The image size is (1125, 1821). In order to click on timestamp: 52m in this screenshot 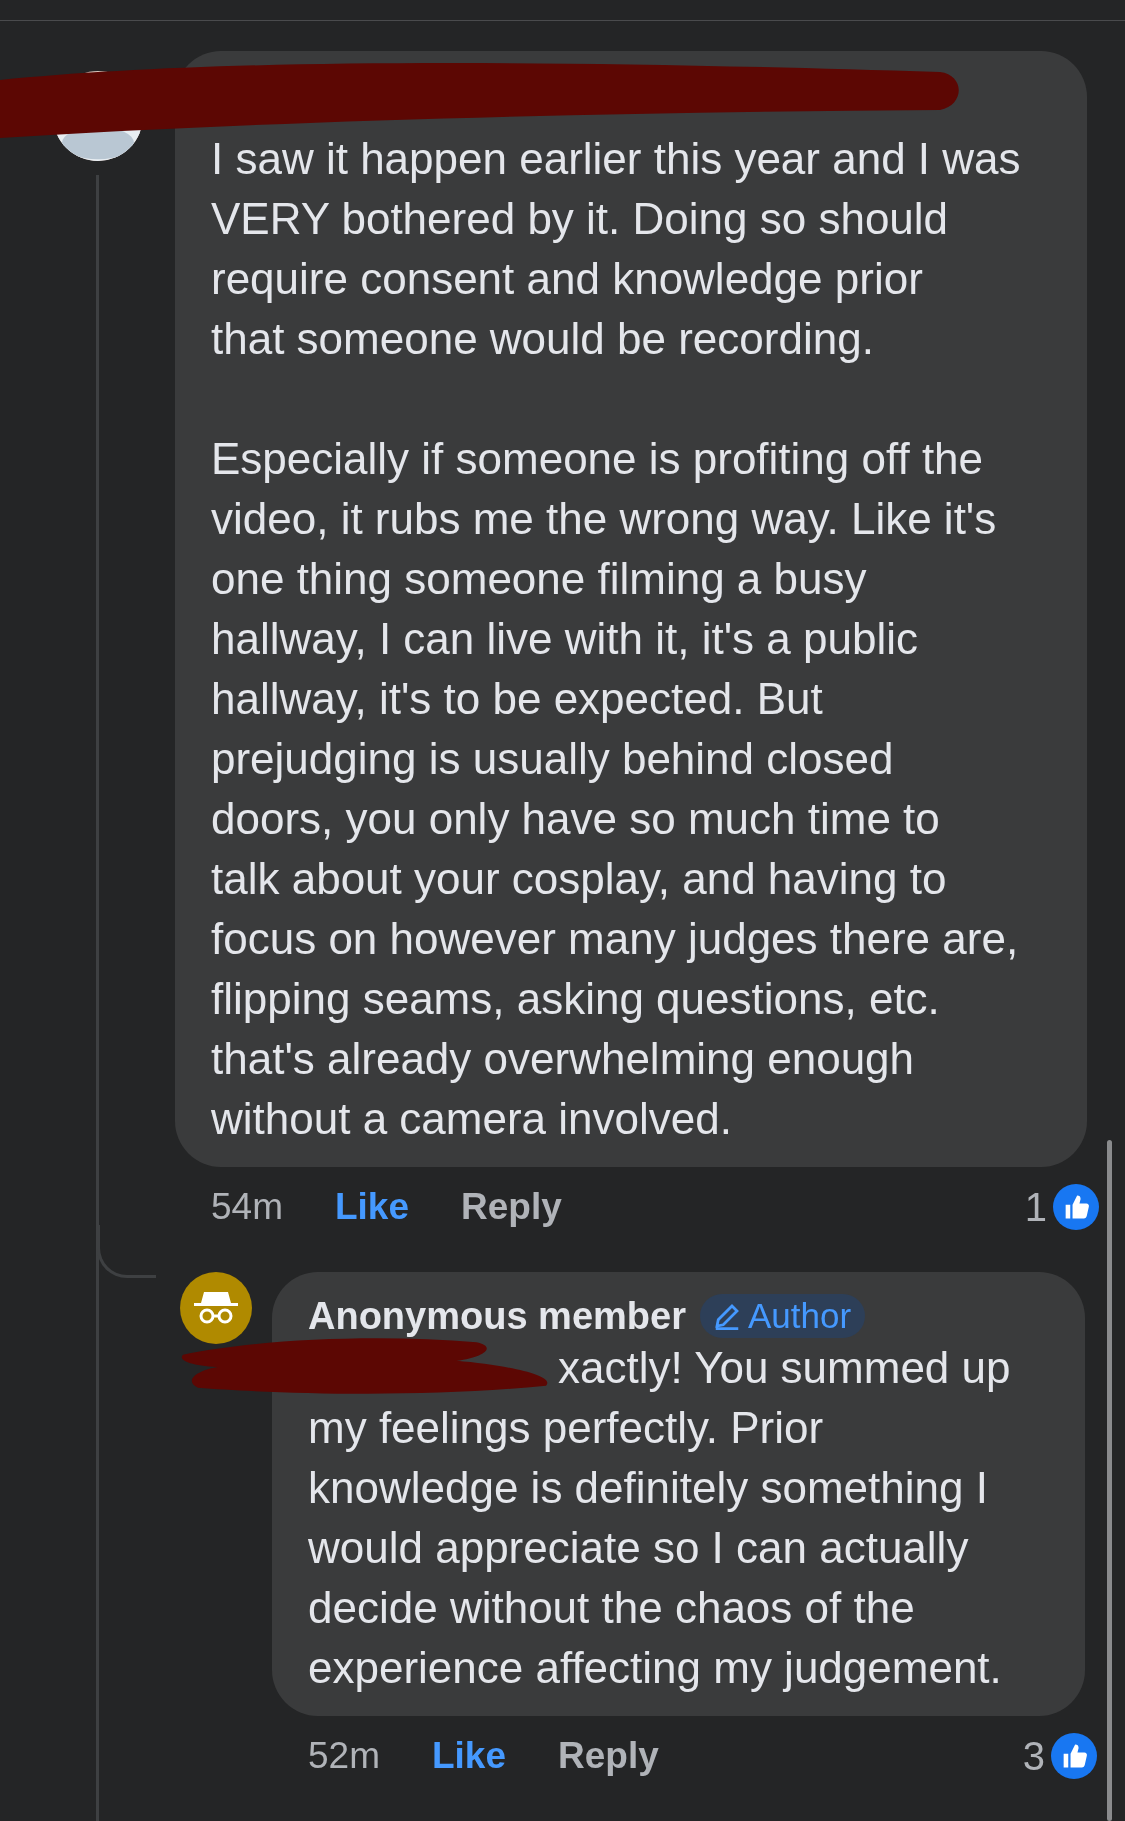, I will do `click(344, 1756)`.